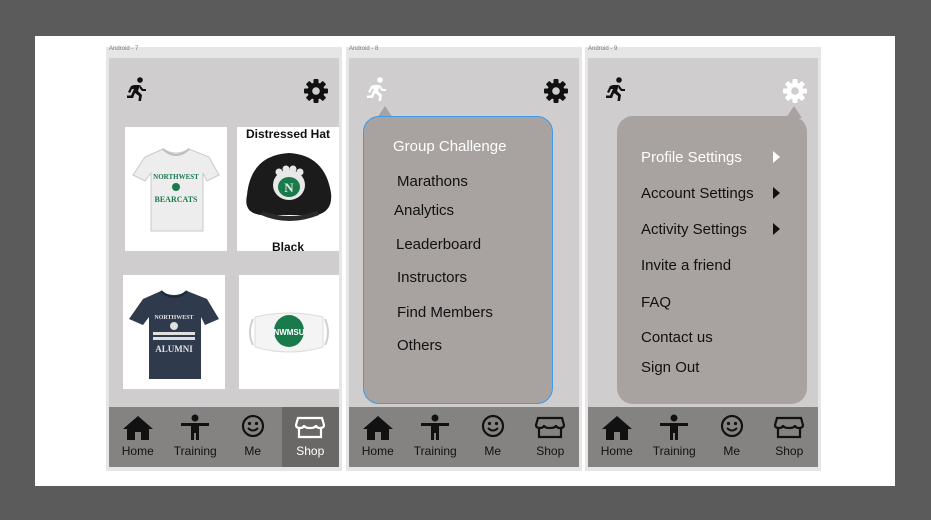 Image resolution: width=931 pixels, height=520 pixels. What do you see at coordinates (177, 199) in the screenshot?
I see `shirt1-line2: BEARCATS` at bounding box center [177, 199].